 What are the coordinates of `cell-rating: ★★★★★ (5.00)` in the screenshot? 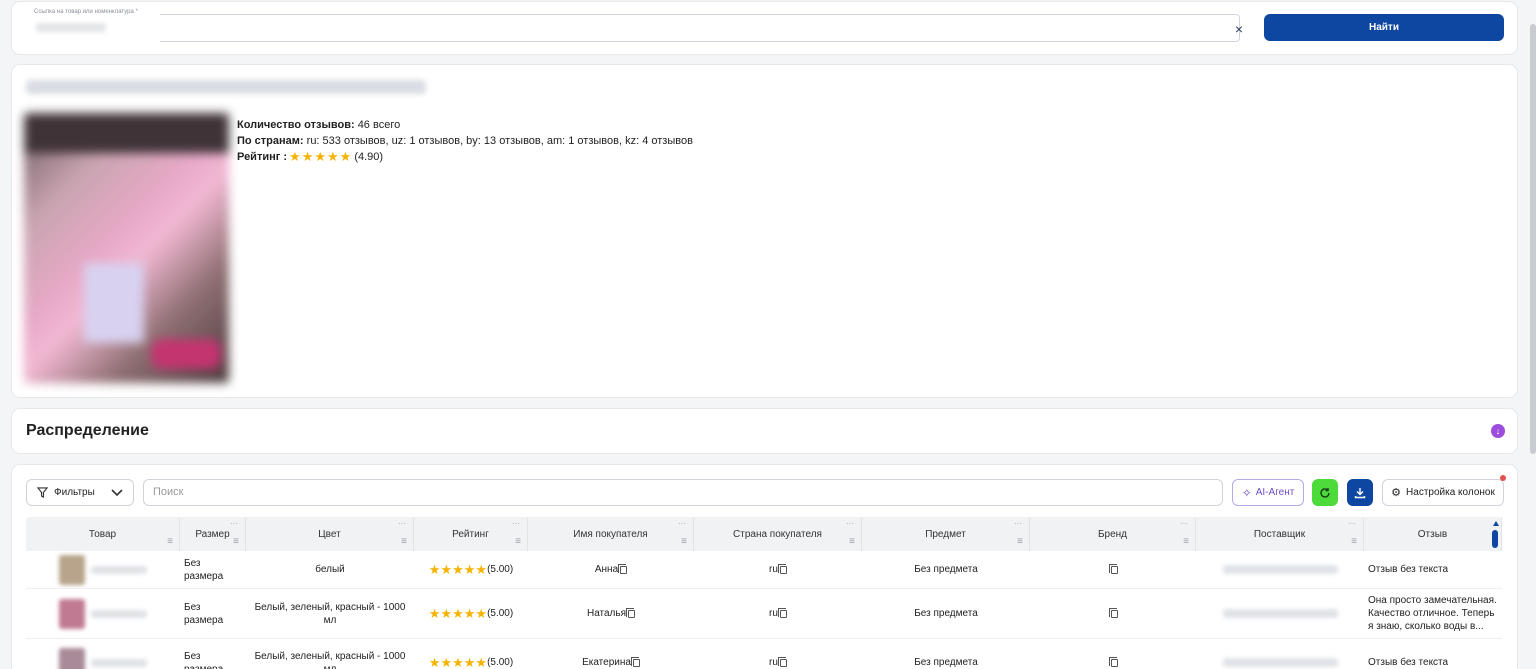 It's located at (471, 569).